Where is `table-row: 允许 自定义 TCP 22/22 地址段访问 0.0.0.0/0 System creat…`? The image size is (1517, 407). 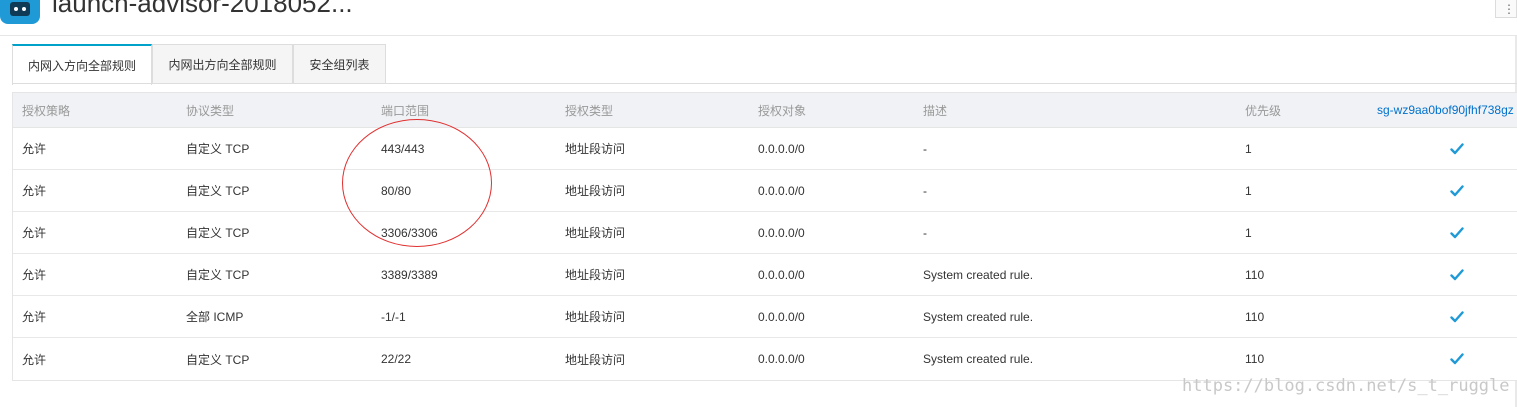
table-row: 允许 自定义 TCP 22/22 地址段访问 0.0.0.0/0 System creat… is located at coordinates (765, 359).